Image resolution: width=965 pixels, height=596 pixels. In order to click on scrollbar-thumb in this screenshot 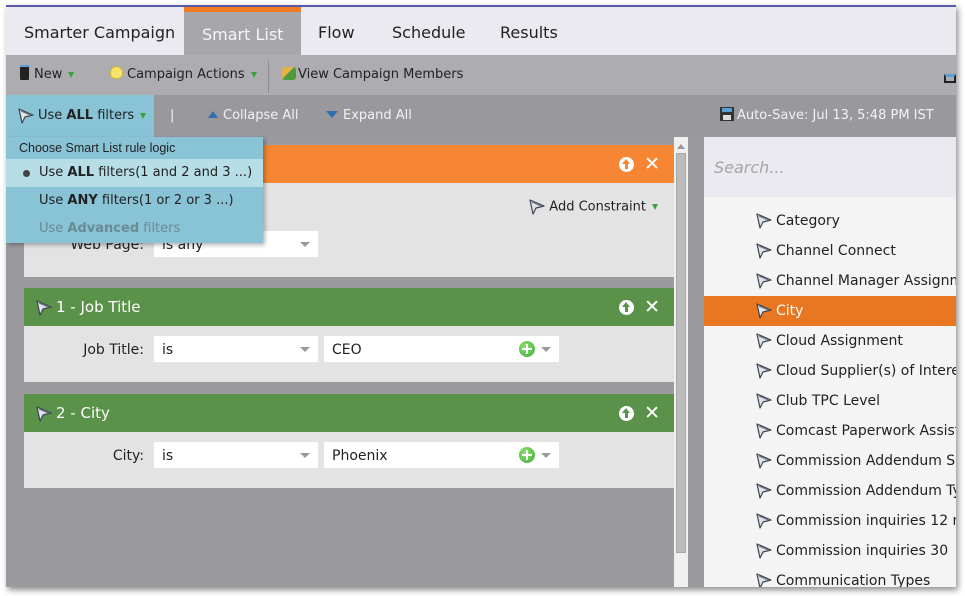, I will do `click(681, 353)`.